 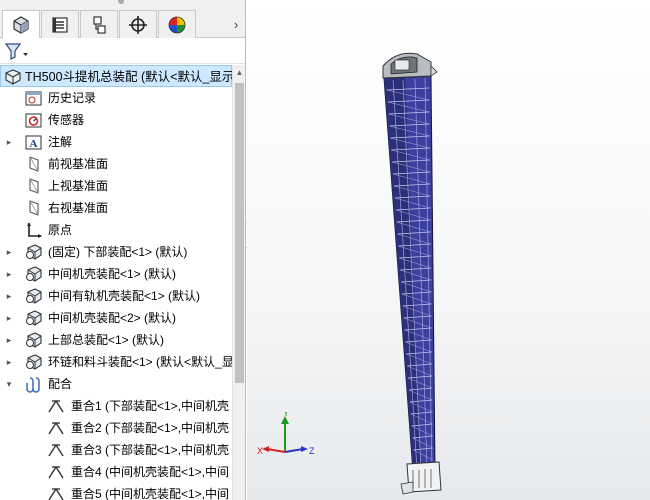 I want to click on tree-root-assembly: TH500斗提机总装配 (默认<默认_显示, so click(x=116, y=76).